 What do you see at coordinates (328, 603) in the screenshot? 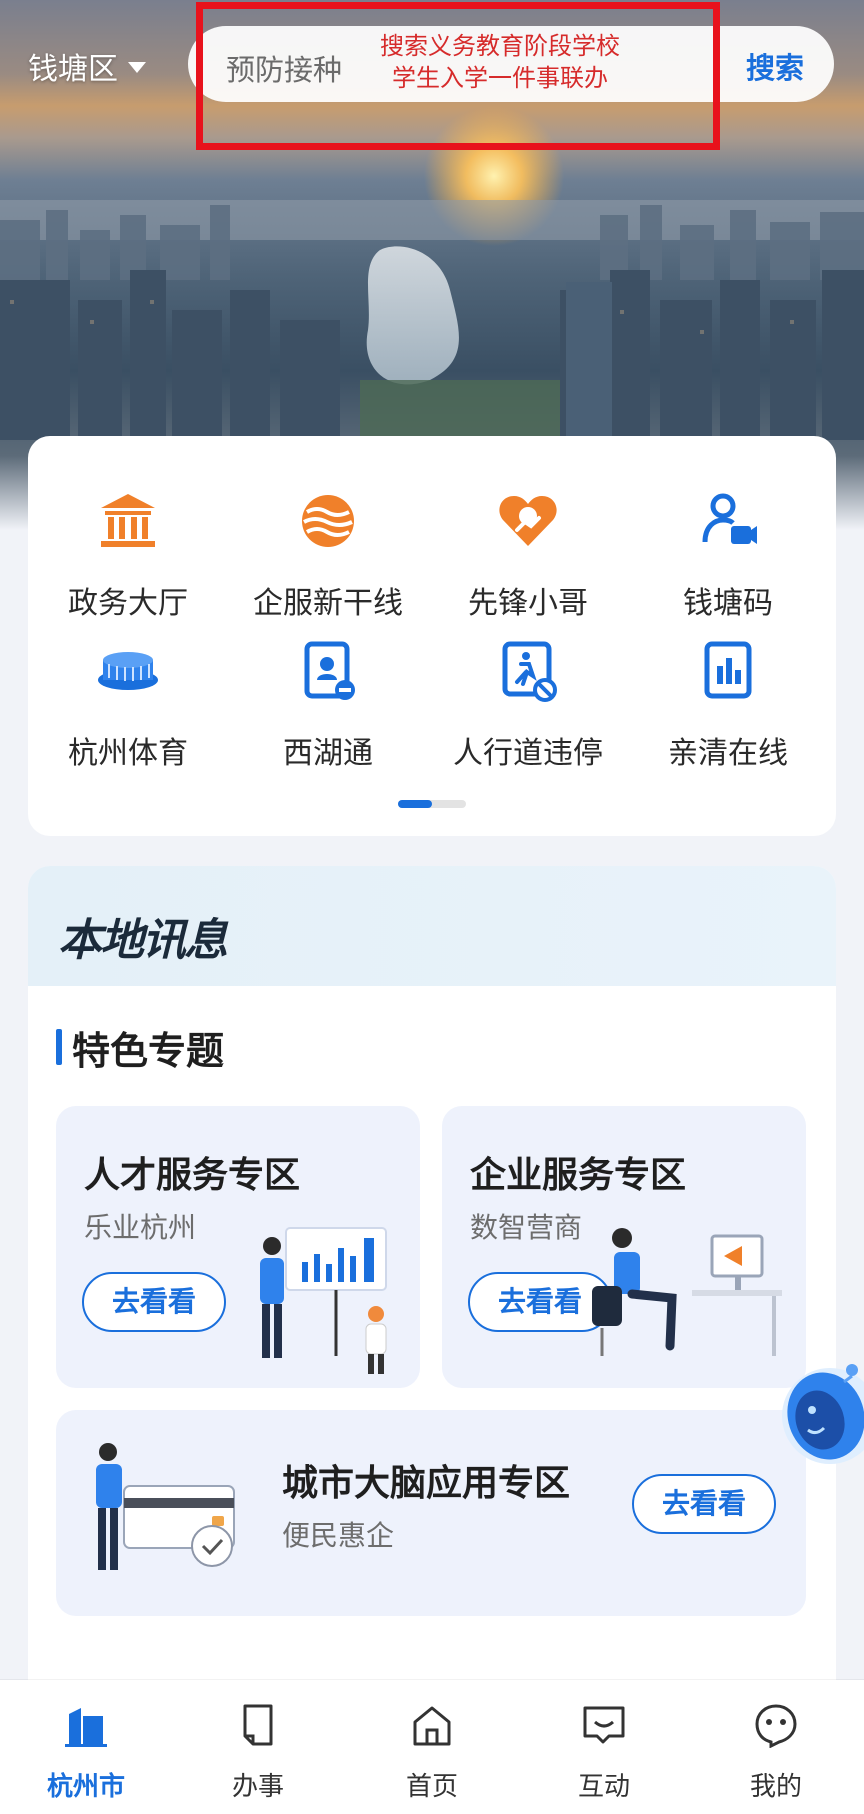
I see `service-label: 企服新干线` at bounding box center [328, 603].